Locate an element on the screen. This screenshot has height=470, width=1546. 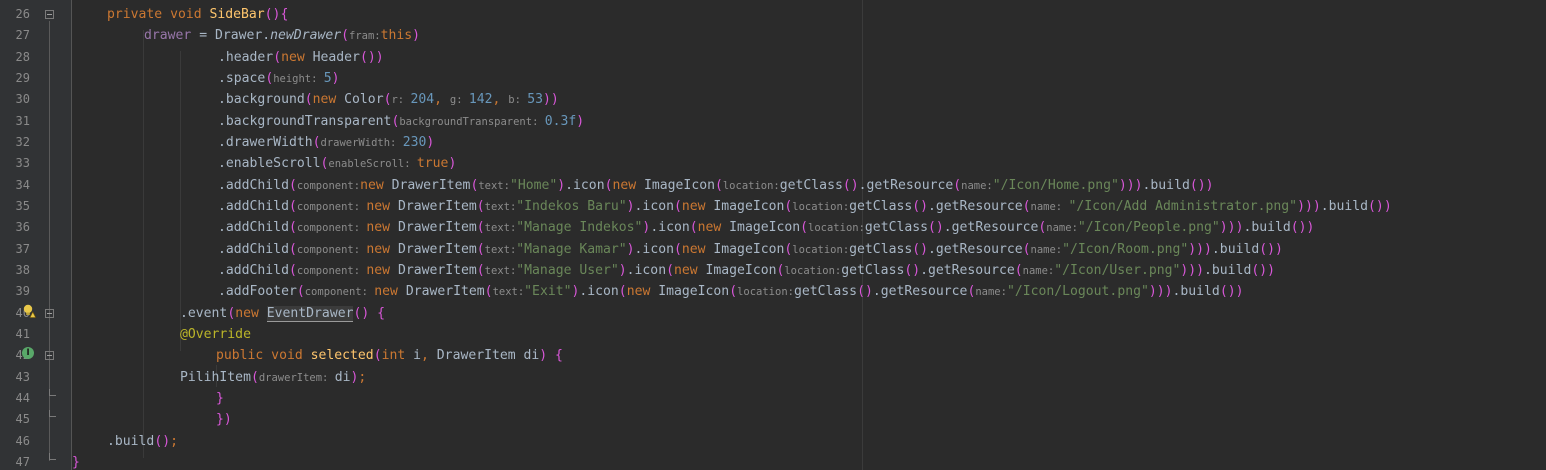
line-number: 36 is located at coordinates (22, 227).